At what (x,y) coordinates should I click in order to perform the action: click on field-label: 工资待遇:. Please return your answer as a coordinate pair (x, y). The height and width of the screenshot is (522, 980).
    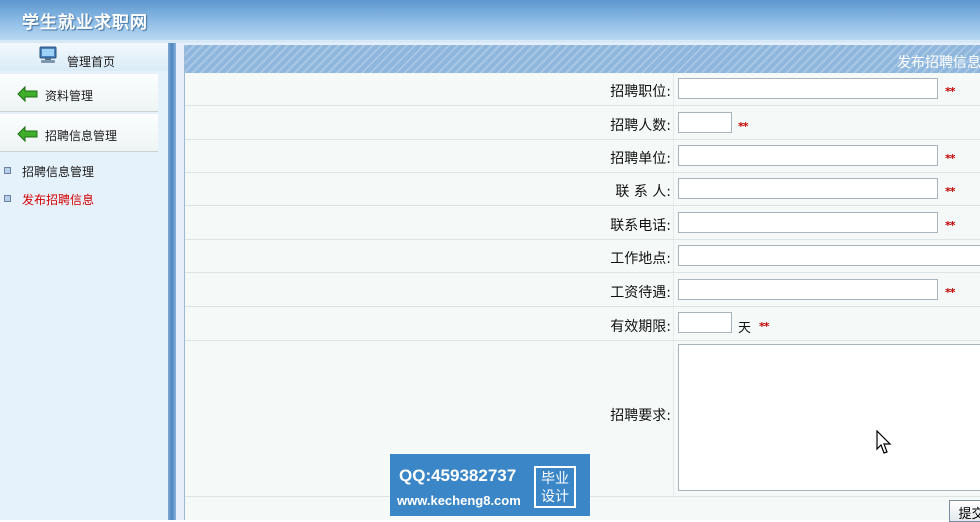
    Looking at the image, I should click on (640, 293).